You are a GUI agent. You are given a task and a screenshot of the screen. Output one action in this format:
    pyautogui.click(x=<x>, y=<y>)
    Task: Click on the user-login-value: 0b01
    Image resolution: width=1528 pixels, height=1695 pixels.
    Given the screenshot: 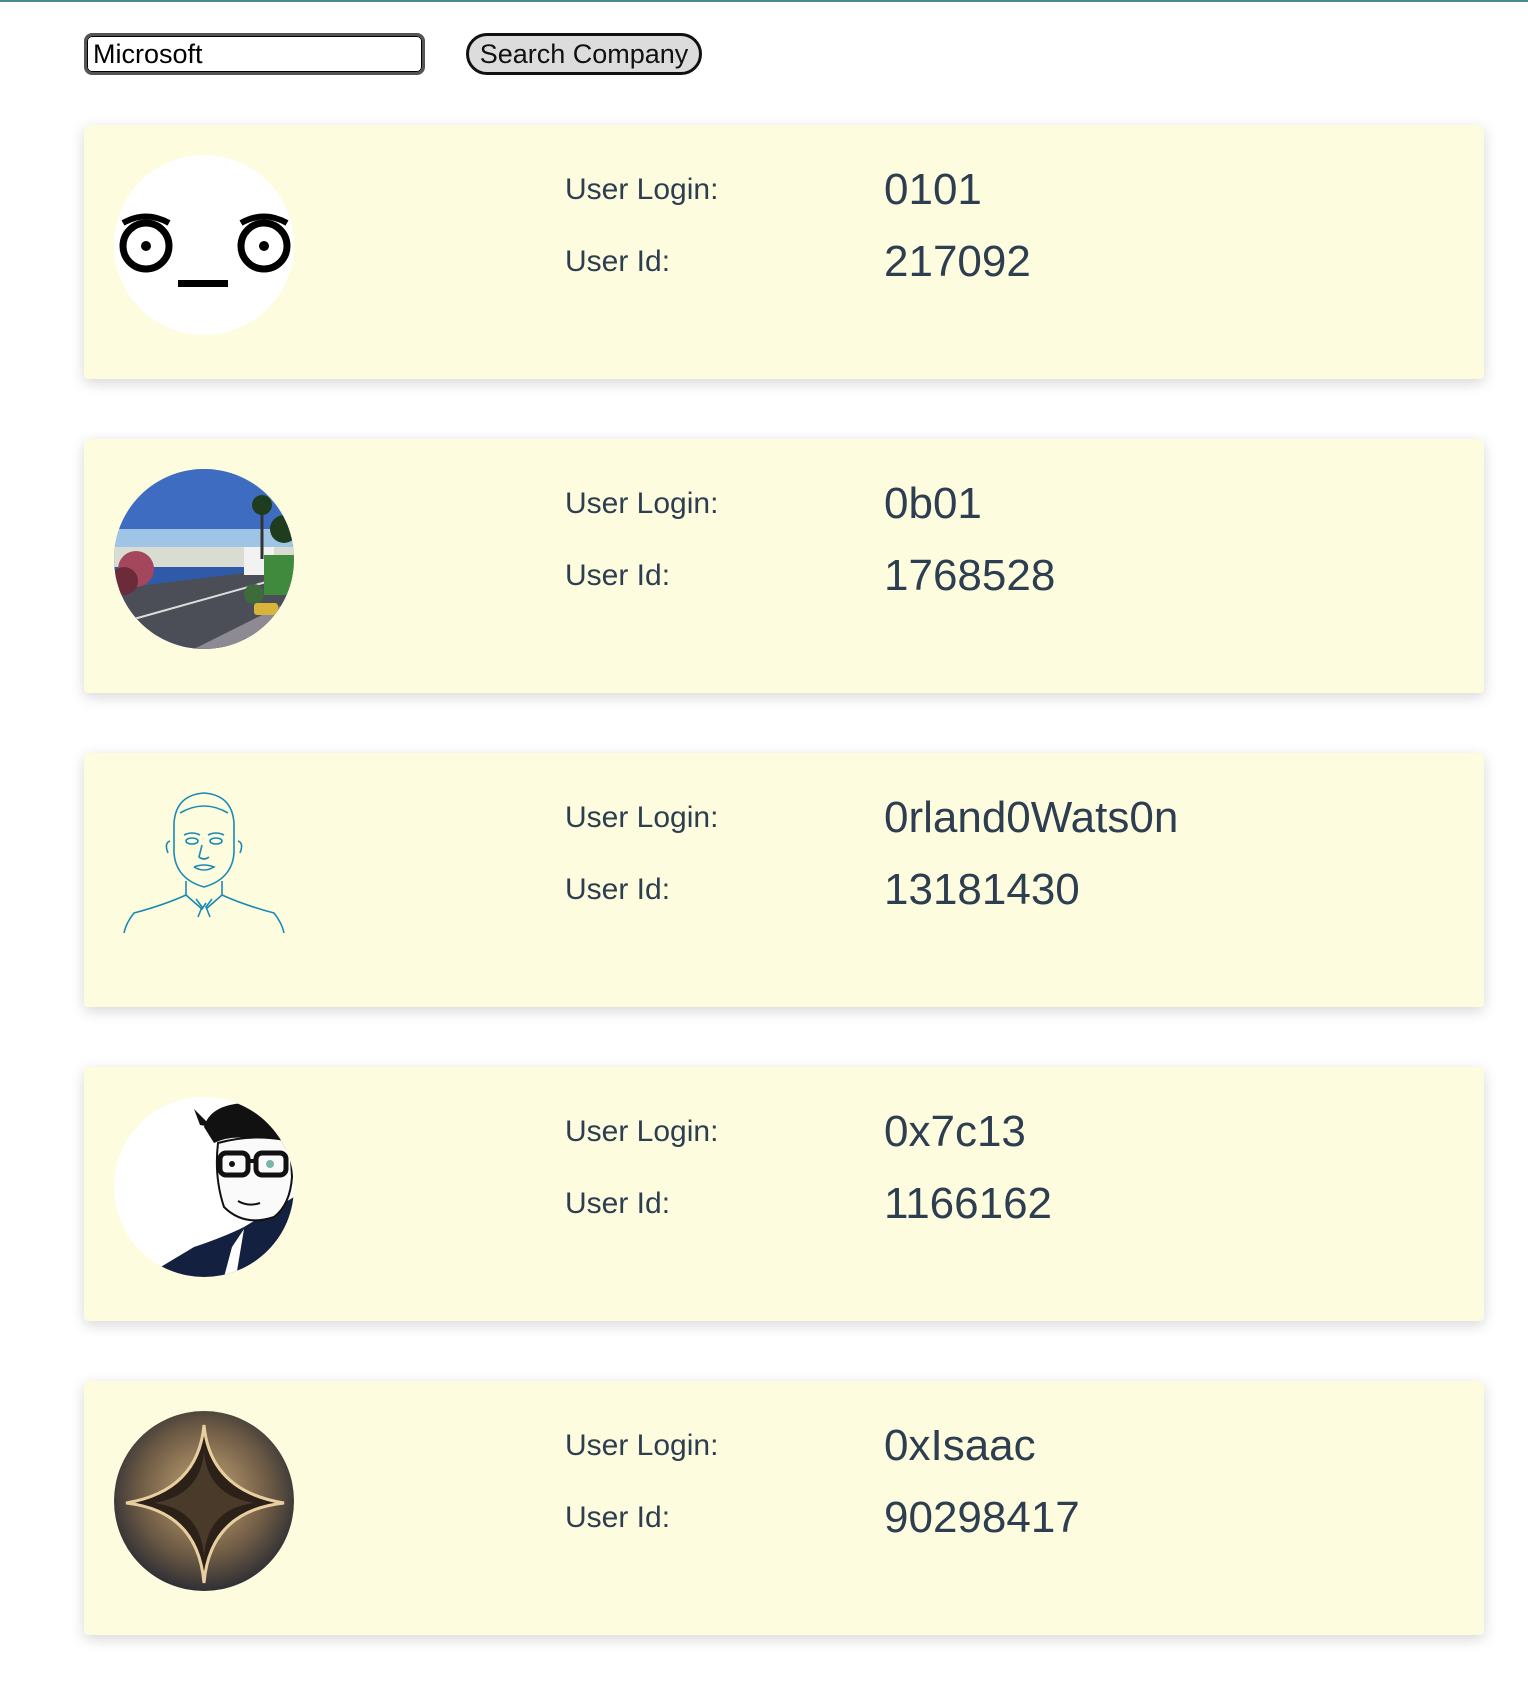 What is the action you would take?
    pyautogui.click(x=933, y=503)
    